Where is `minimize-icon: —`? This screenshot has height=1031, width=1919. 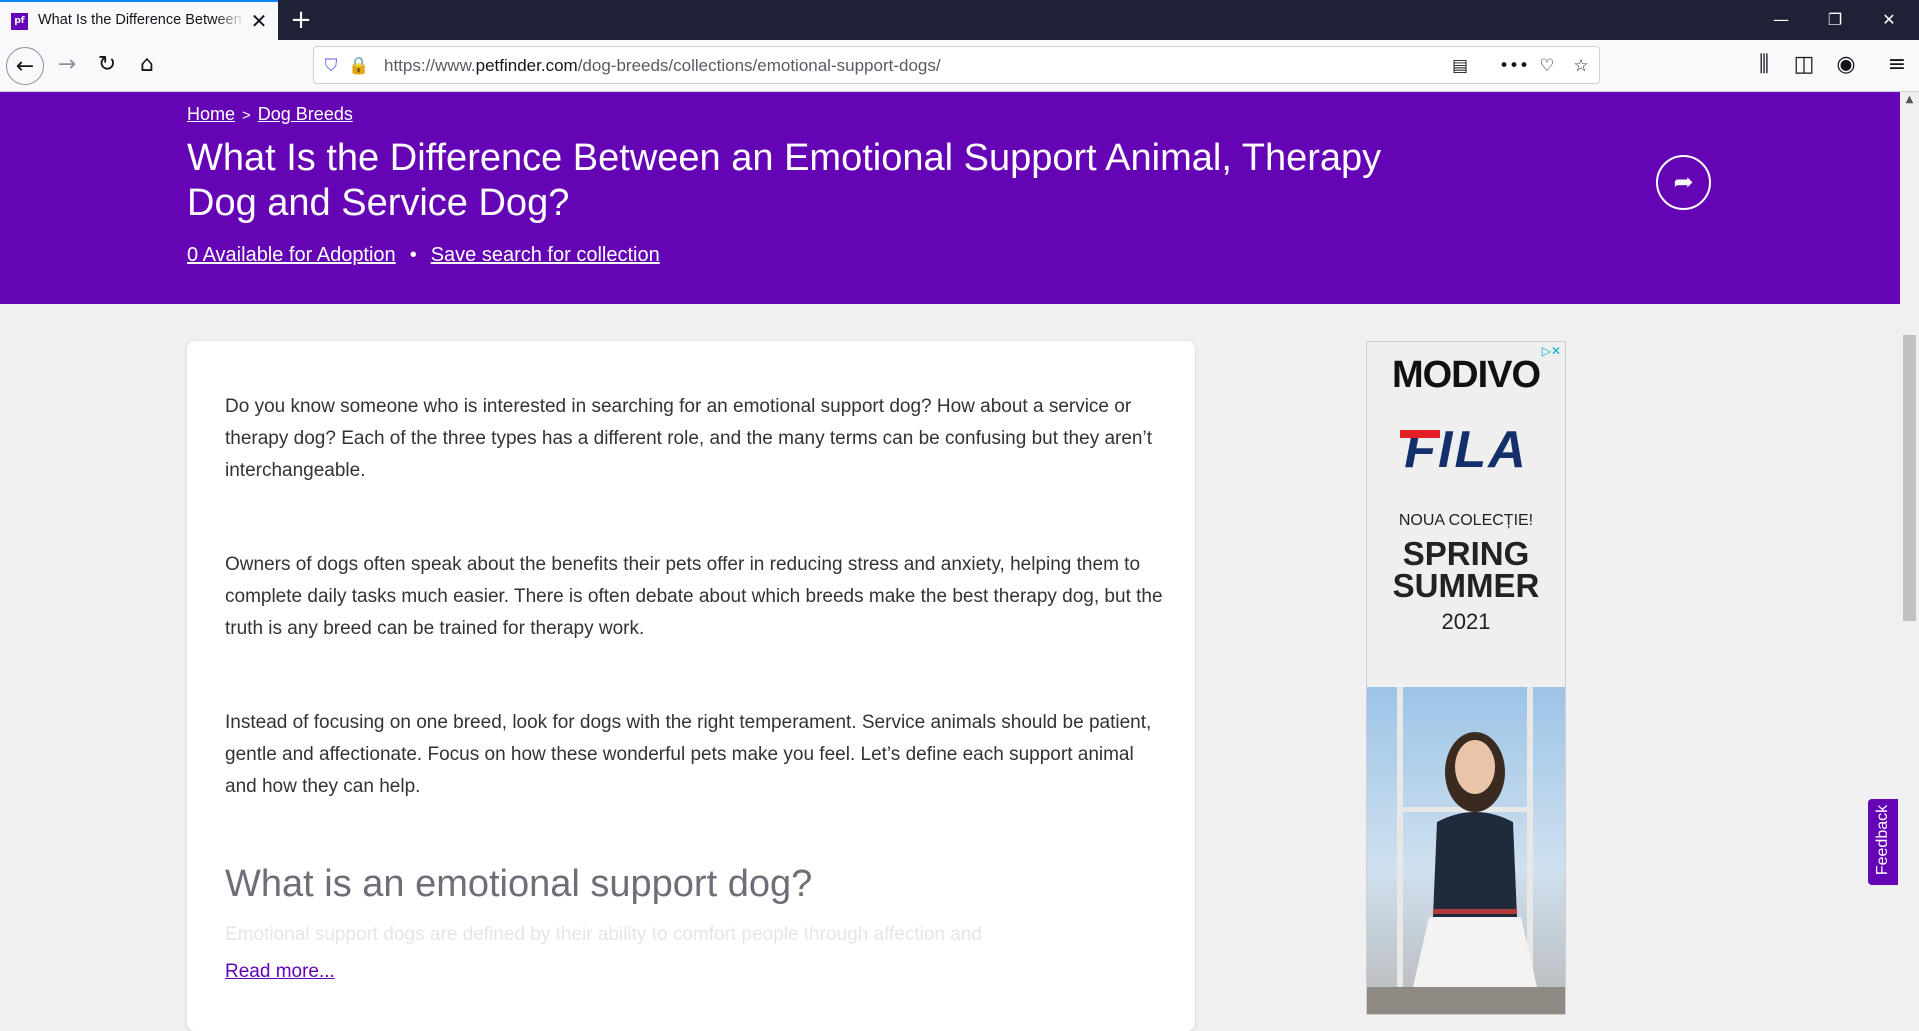
minimize-icon: — is located at coordinates (1781, 20).